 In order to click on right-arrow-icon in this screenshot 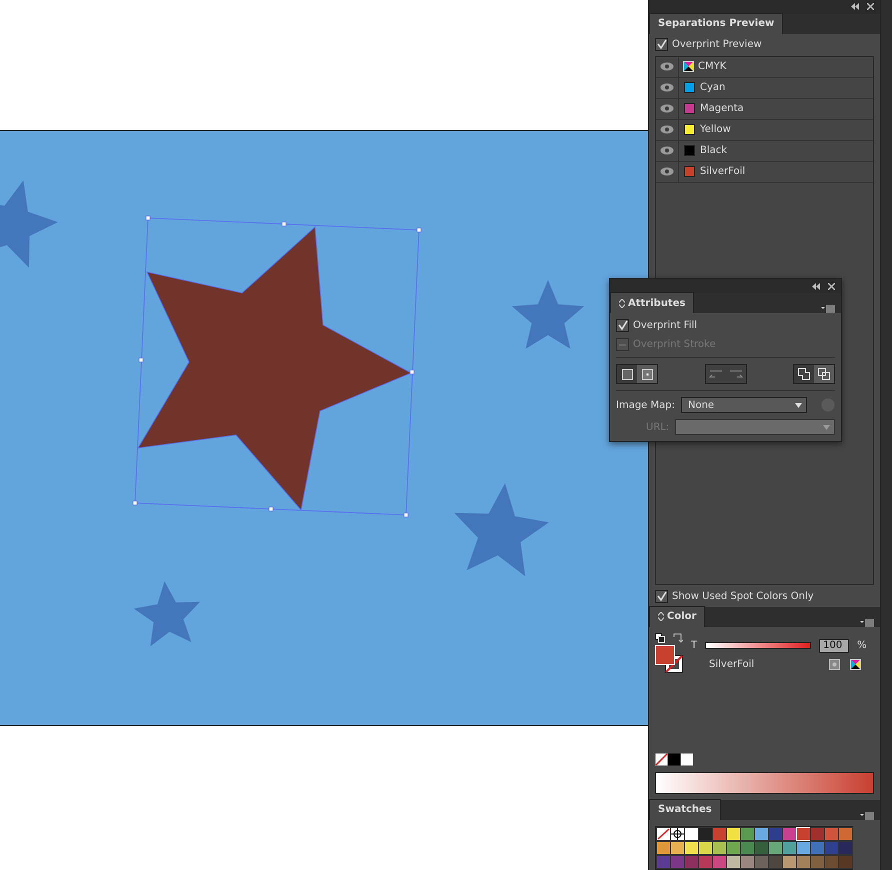, I will do `click(735, 374)`.